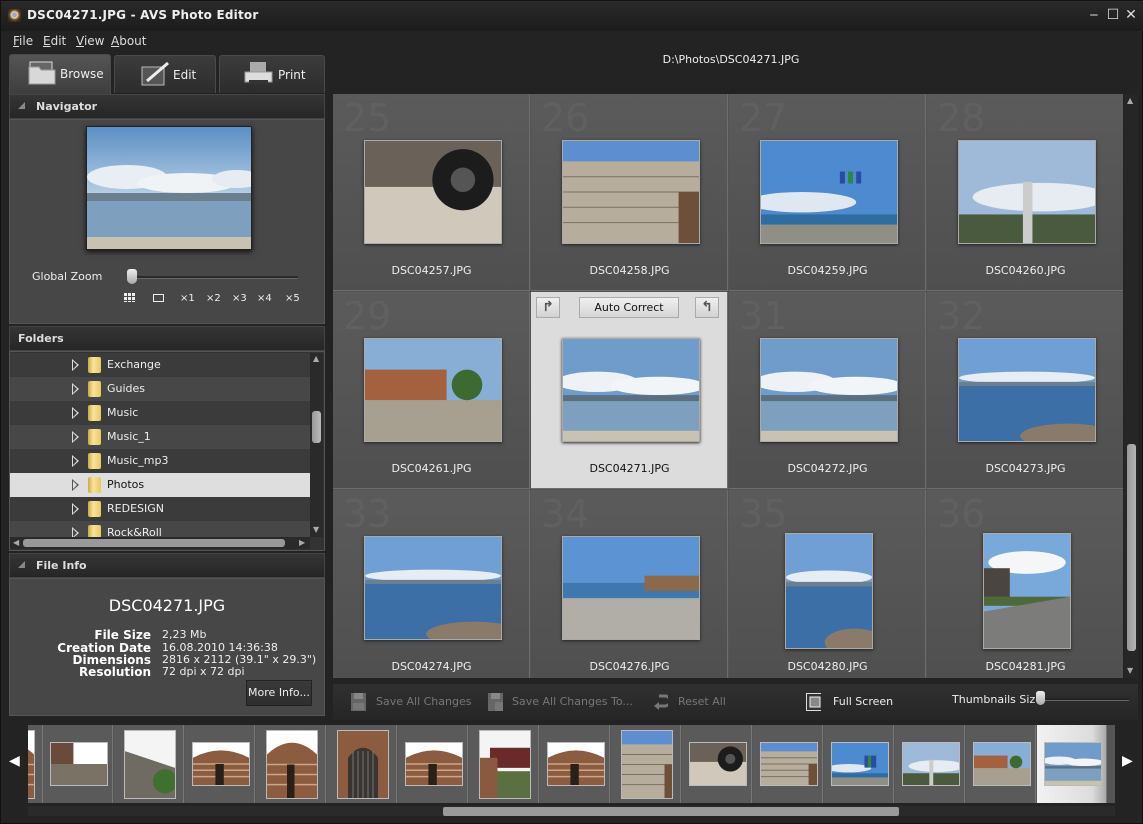 The width and height of the screenshot is (1143, 824). I want to click on thumbnail-cell: 30↱Auto Correct↰DSC04271.JPG, so click(629, 390).